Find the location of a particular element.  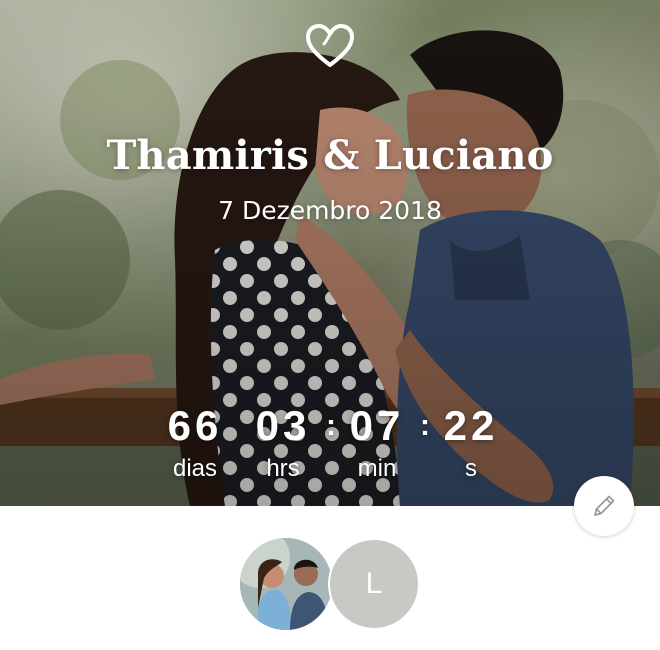

heart-outline-icon is located at coordinates (330, 45).